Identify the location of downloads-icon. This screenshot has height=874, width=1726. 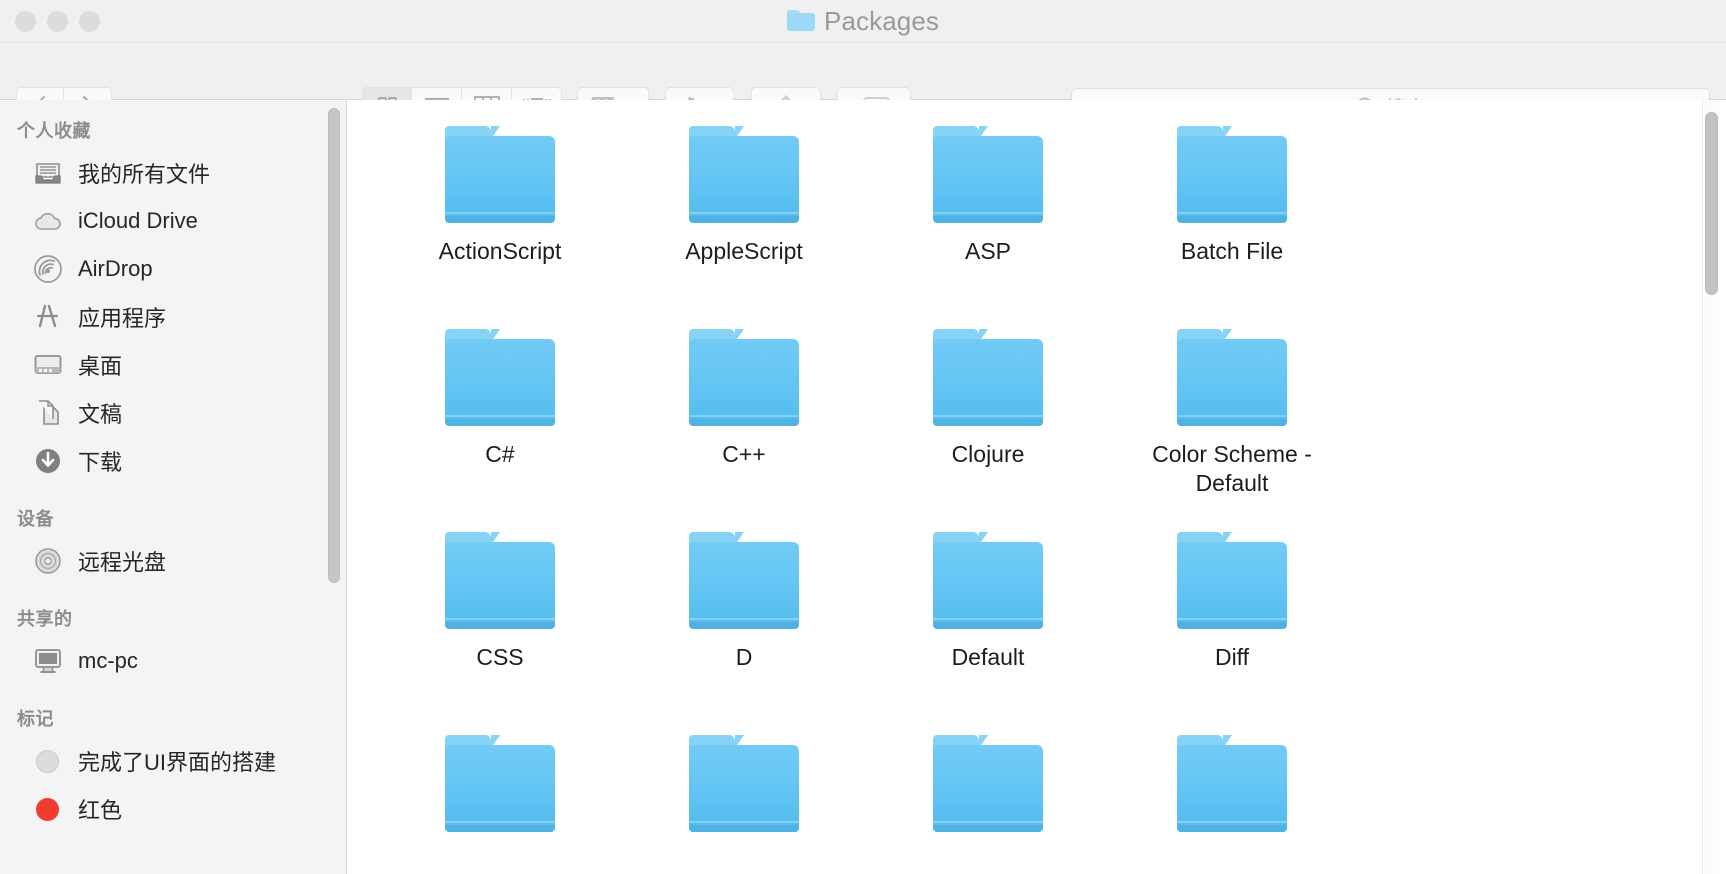
(48, 461).